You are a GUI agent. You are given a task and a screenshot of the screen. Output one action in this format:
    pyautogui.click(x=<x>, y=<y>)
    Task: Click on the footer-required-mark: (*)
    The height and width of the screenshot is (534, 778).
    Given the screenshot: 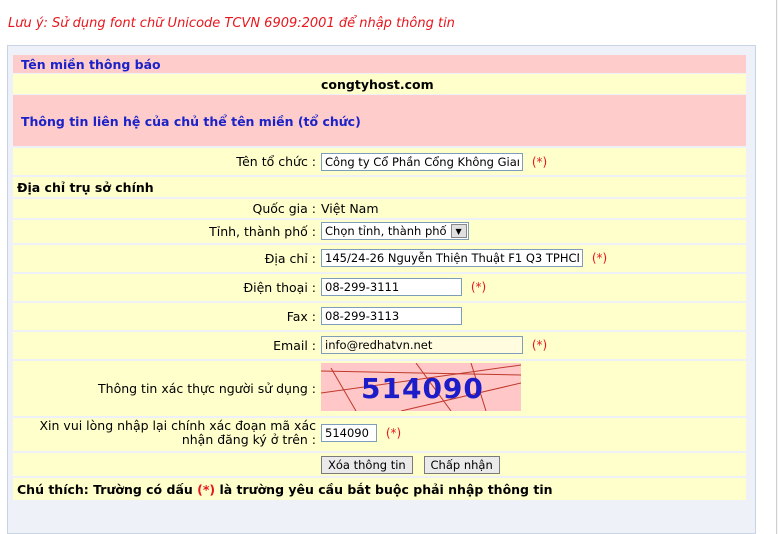 What is the action you would take?
    pyautogui.click(x=206, y=489)
    